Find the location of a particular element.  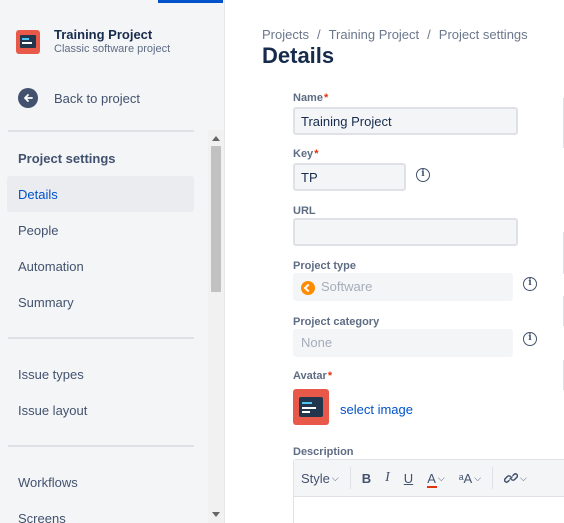

sidebar-section-title: Project settings is located at coordinates (67, 158).